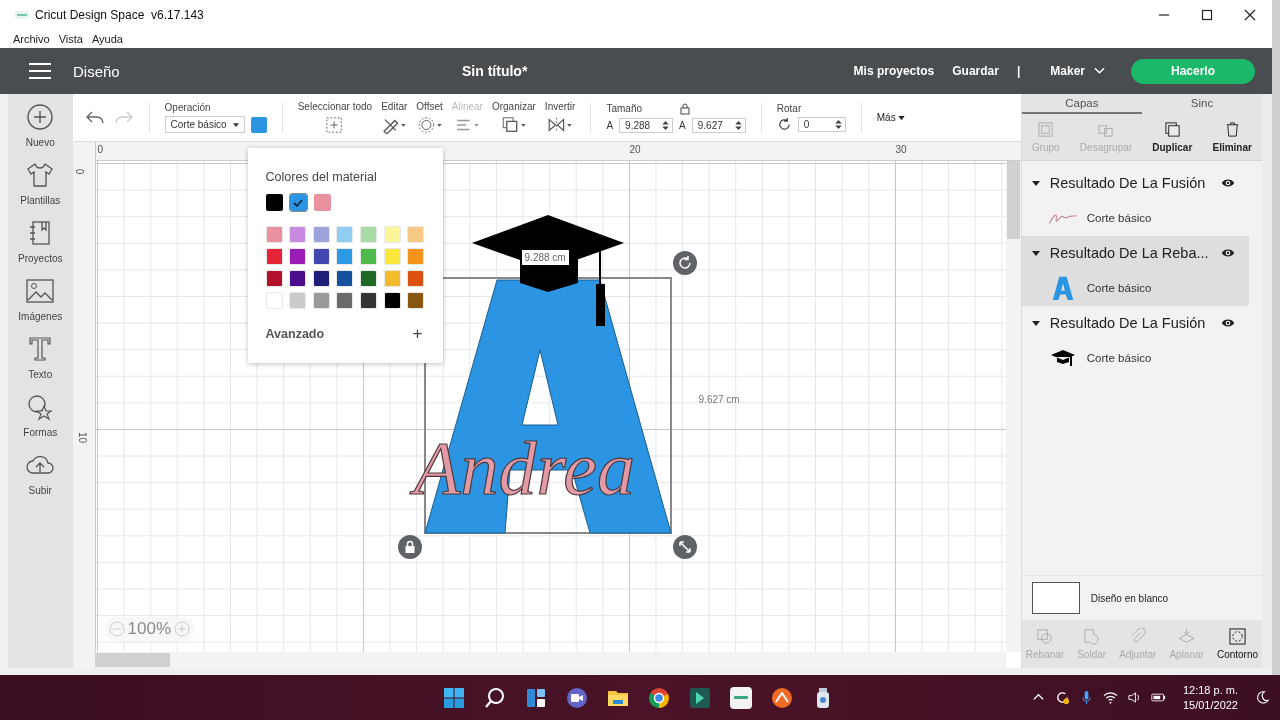 This screenshot has height=720, width=1280. I want to click on lock-icon, so click(685, 108).